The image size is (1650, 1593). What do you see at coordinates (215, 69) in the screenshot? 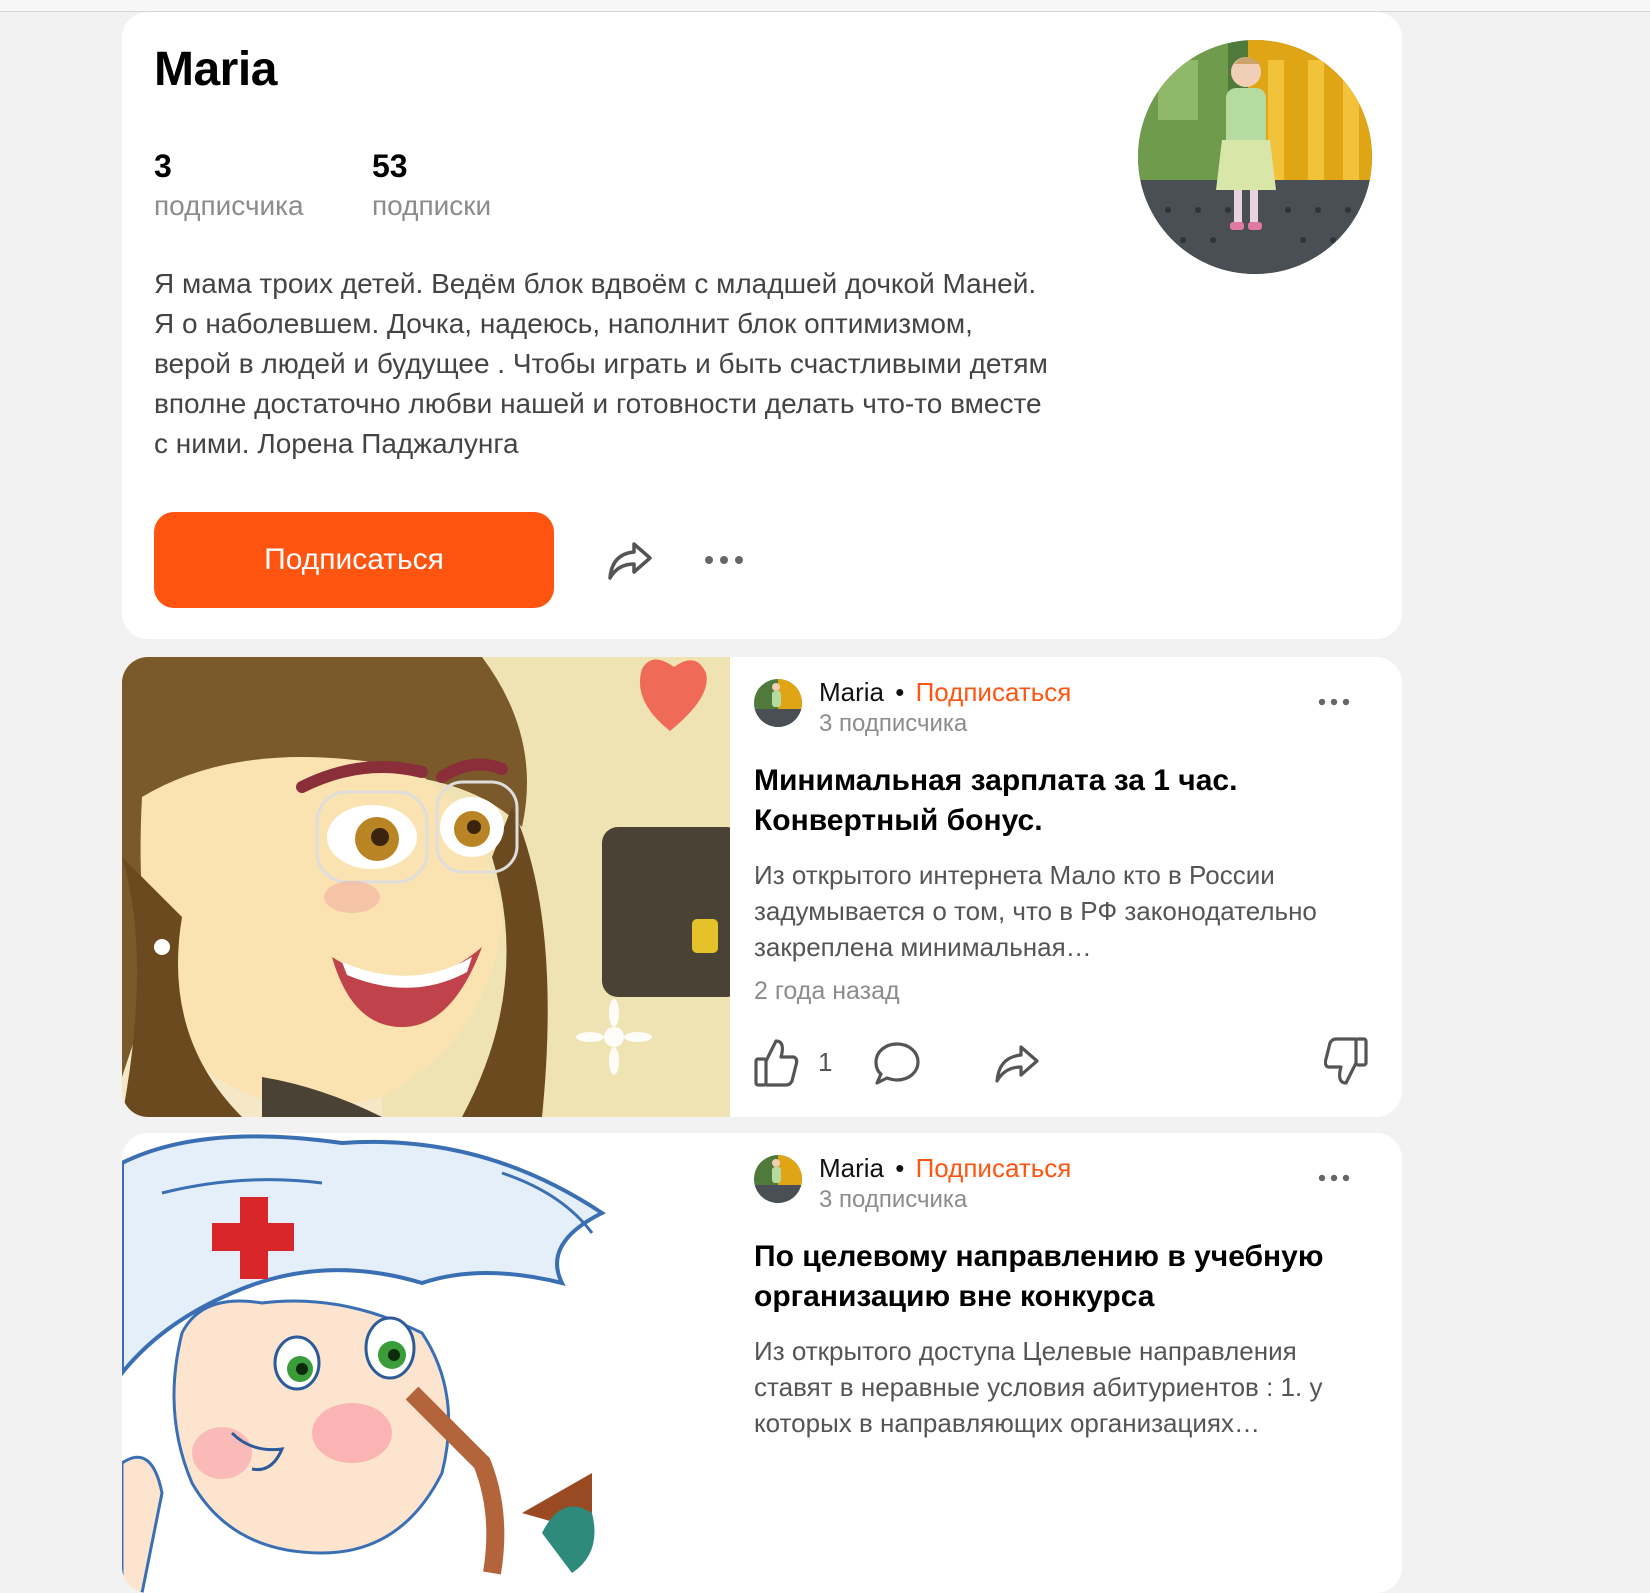
I see `profile-name: Maria` at bounding box center [215, 69].